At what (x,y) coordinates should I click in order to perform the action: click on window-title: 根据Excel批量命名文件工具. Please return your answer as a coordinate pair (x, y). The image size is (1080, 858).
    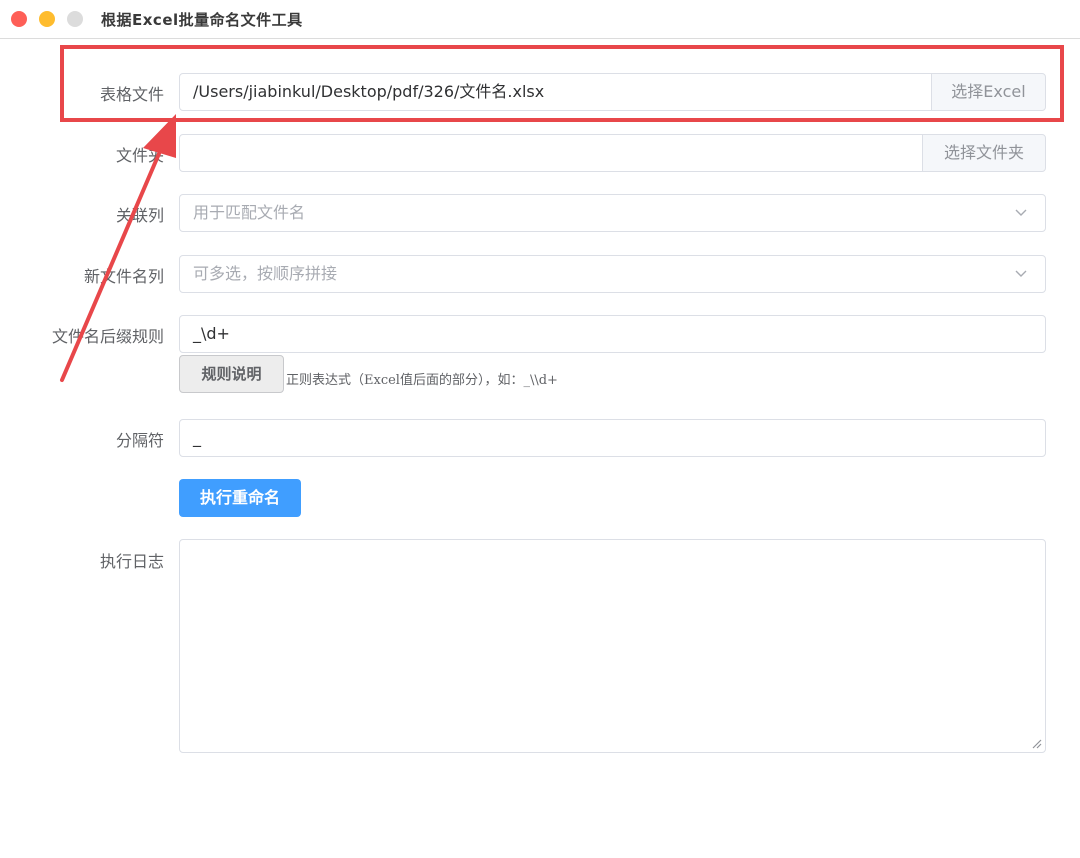
    Looking at the image, I should click on (202, 20).